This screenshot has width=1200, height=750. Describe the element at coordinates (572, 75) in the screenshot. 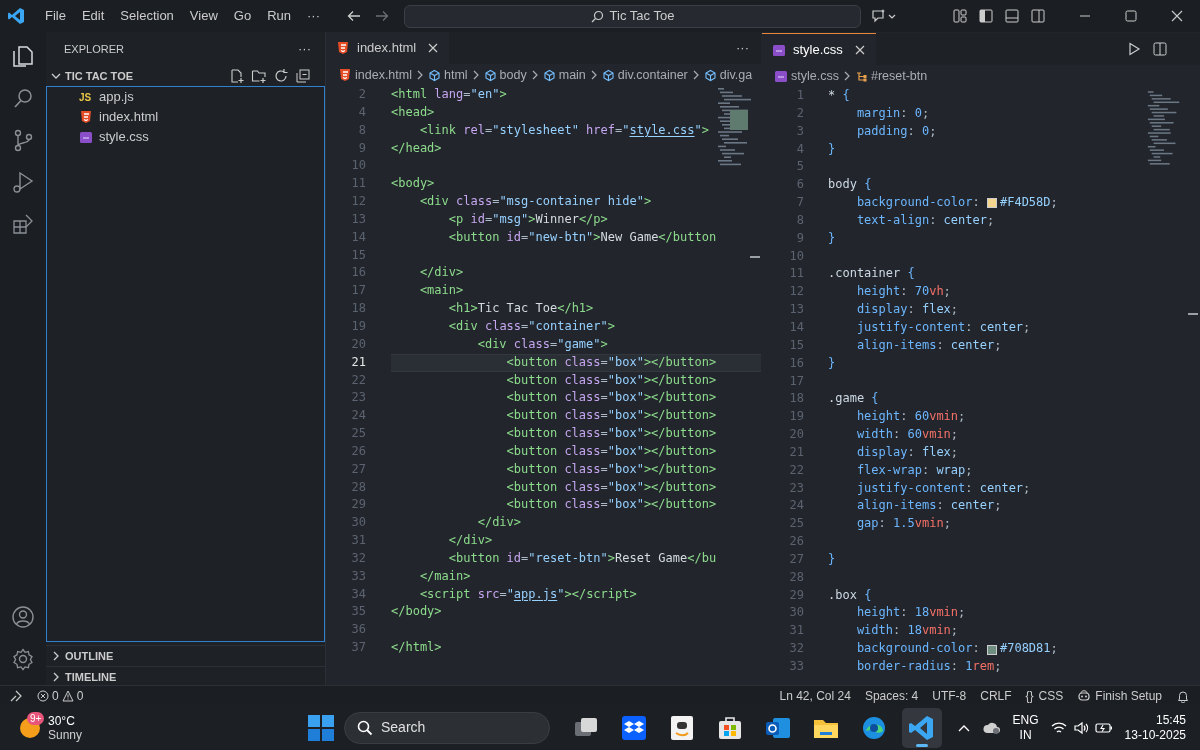

I see `breadcrumb-item: main` at that location.